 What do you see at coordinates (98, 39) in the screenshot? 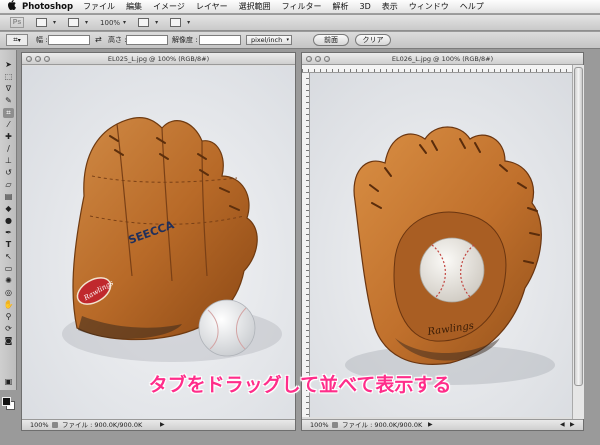
I see `swap-dimensions-icon: ⇄` at bounding box center [98, 39].